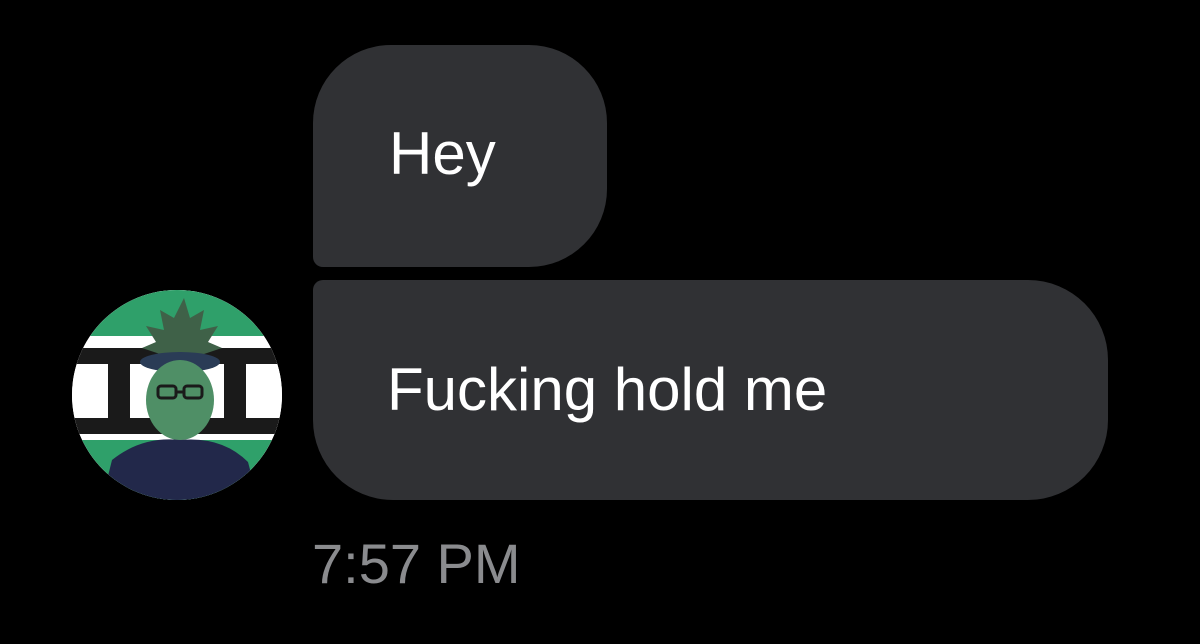 This screenshot has width=1200, height=644. I want to click on profile-avatar-icon, so click(177, 395).